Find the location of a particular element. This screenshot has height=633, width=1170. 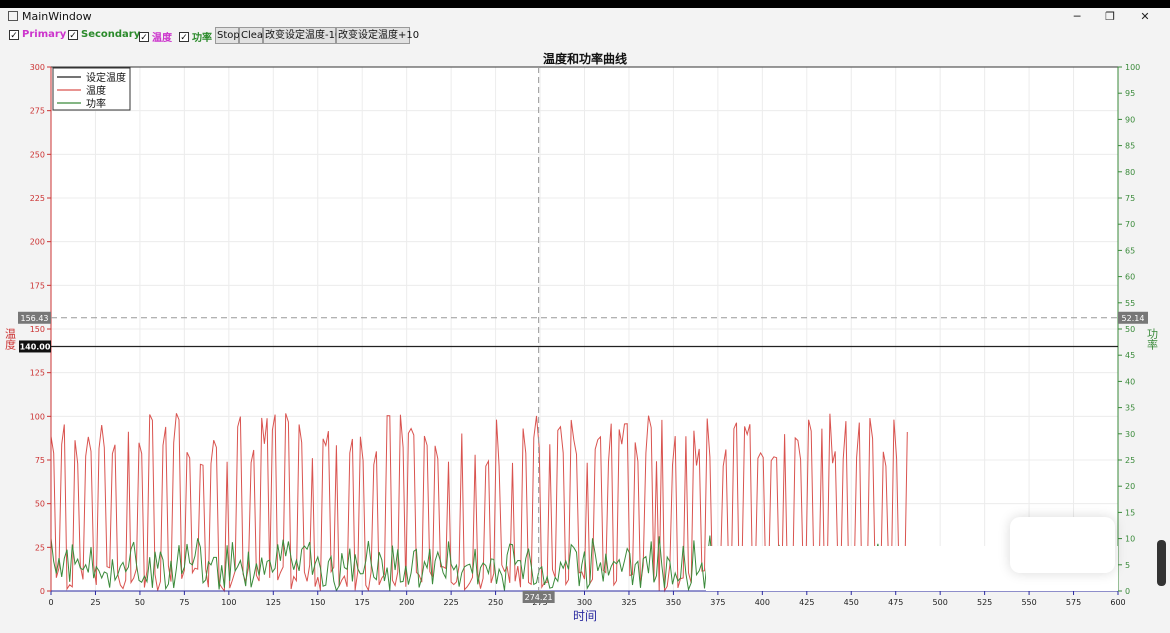

x-tick-label: 250 is located at coordinates (495, 602).